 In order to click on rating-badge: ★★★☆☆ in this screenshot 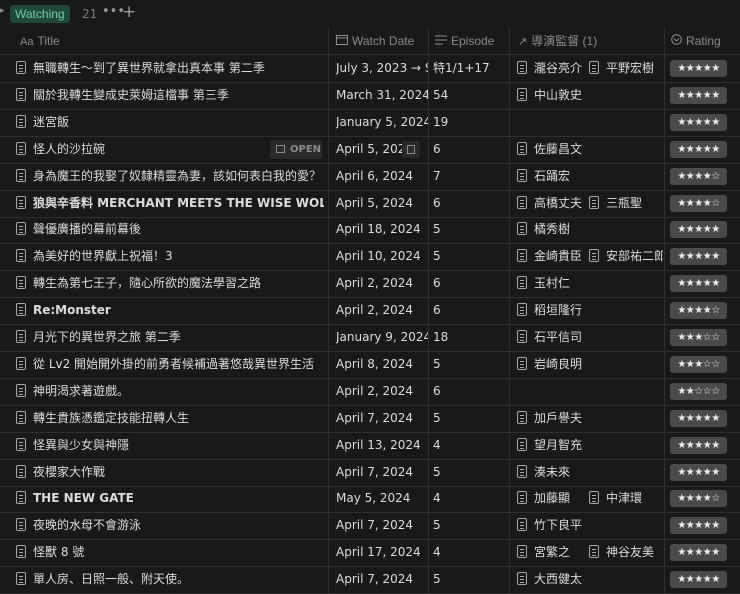, I will do `click(698, 364)`.